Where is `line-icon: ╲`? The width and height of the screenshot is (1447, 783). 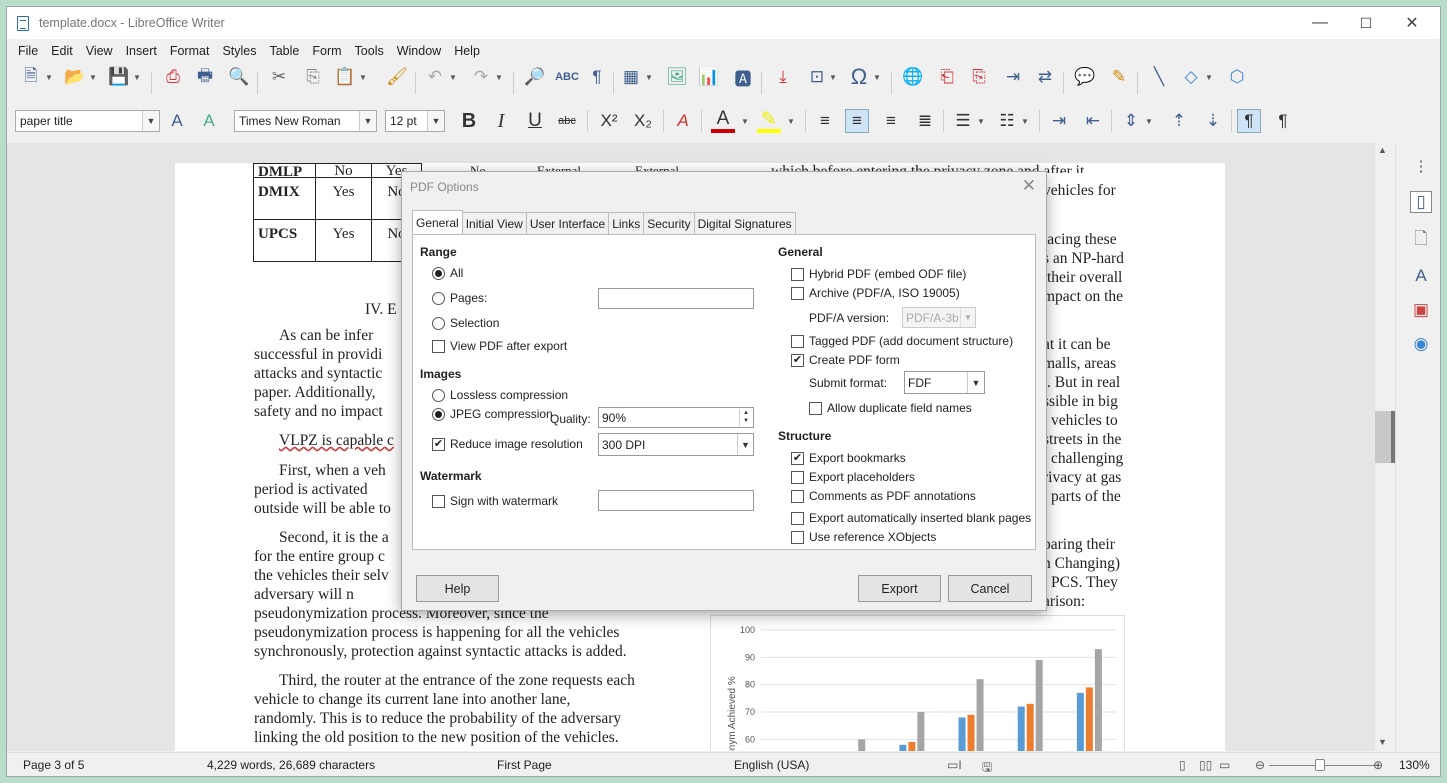 line-icon: ╲ is located at coordinates (1159, 77).